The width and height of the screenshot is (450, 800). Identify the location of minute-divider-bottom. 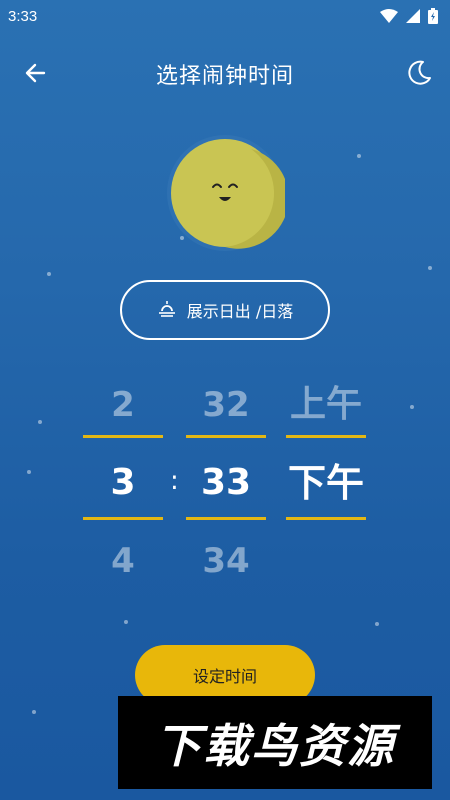
(226, 518).